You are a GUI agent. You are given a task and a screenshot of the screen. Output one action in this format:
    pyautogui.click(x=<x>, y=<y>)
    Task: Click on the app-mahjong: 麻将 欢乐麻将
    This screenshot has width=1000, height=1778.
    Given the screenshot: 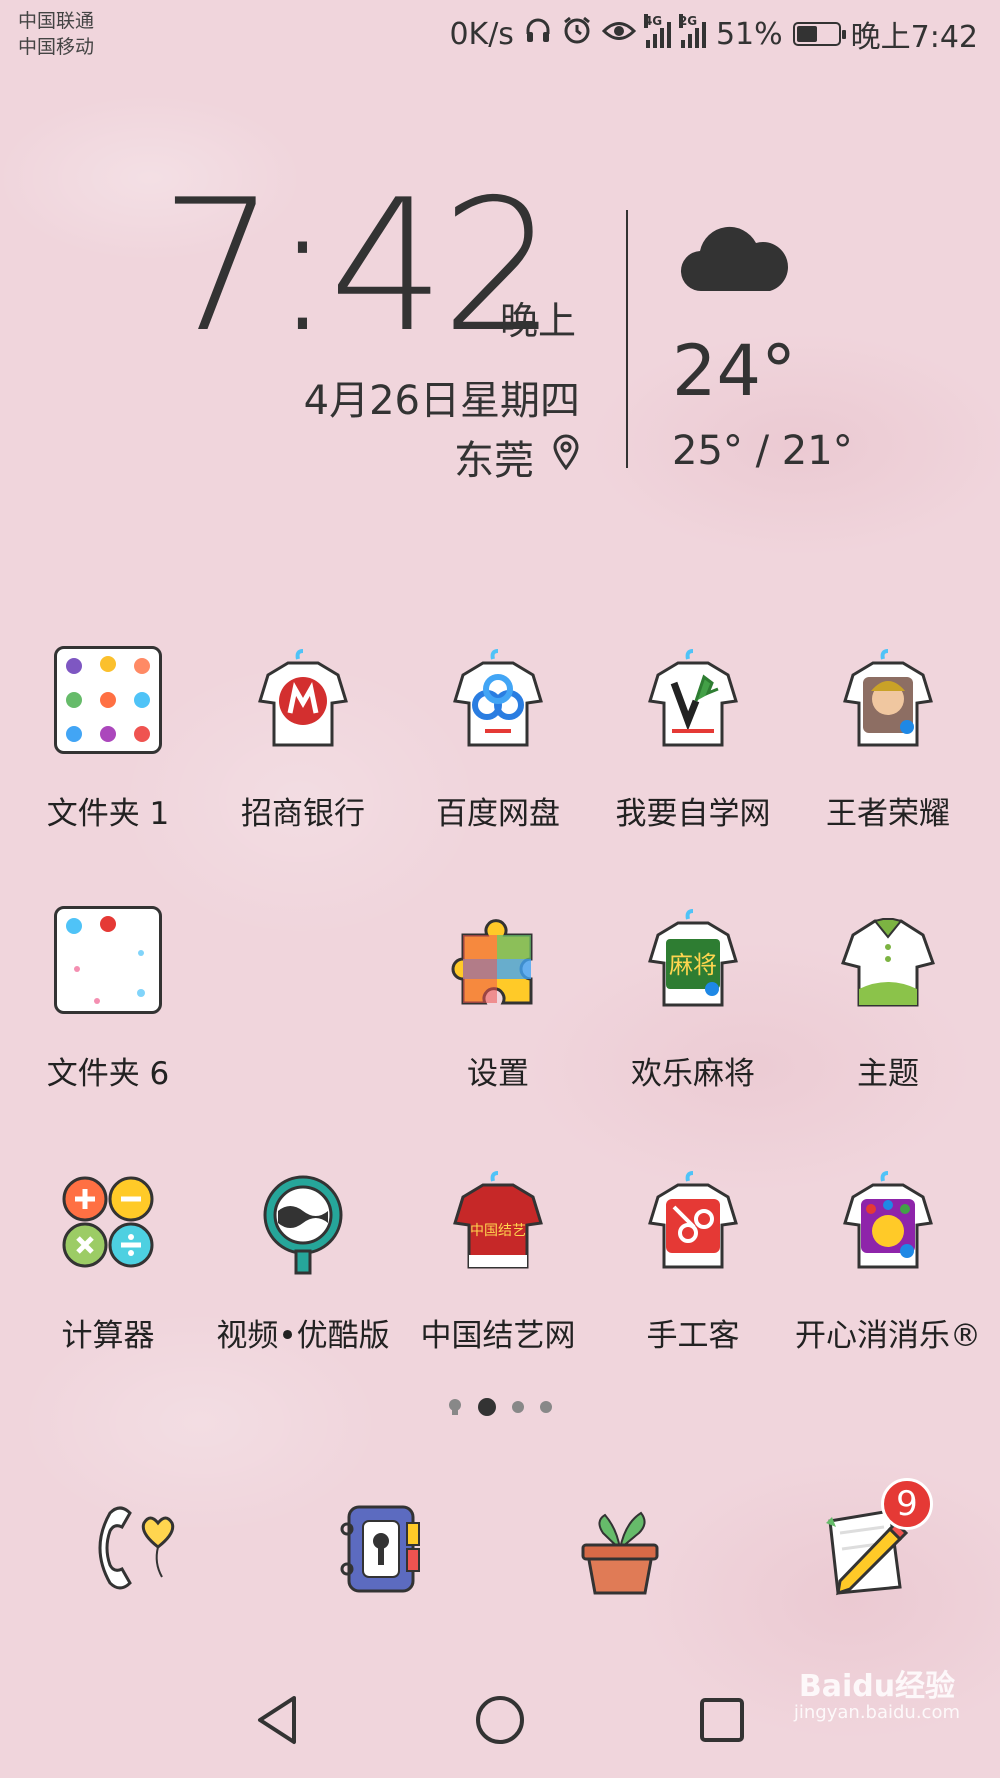 What is the action you would take?
    pyautogui.click(x=693, y=1010)
    